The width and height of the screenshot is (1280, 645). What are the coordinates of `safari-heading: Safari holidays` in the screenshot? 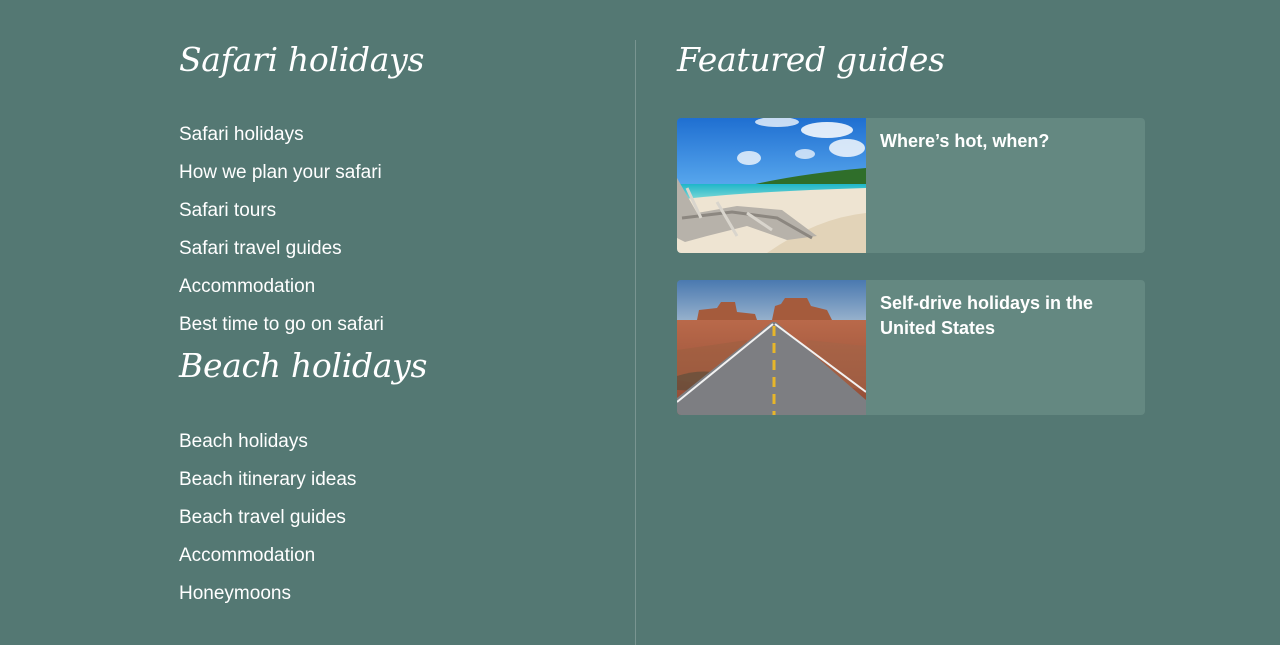 It's located at (302, 59).